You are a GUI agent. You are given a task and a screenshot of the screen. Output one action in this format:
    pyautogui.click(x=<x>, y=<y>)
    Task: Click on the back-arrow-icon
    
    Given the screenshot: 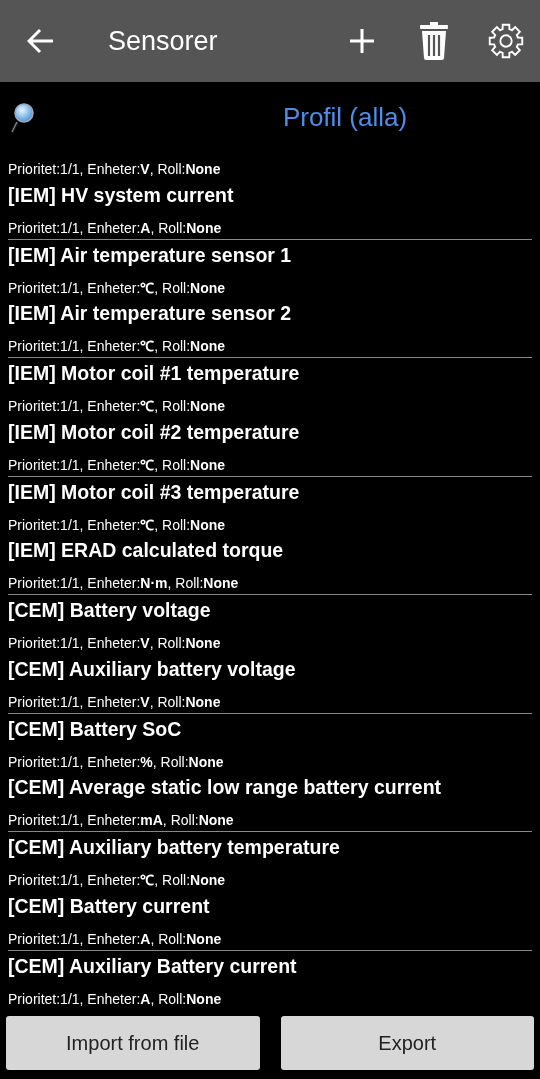 What is the action you would take?
    pyautogui.click(x=41, y=41)
    